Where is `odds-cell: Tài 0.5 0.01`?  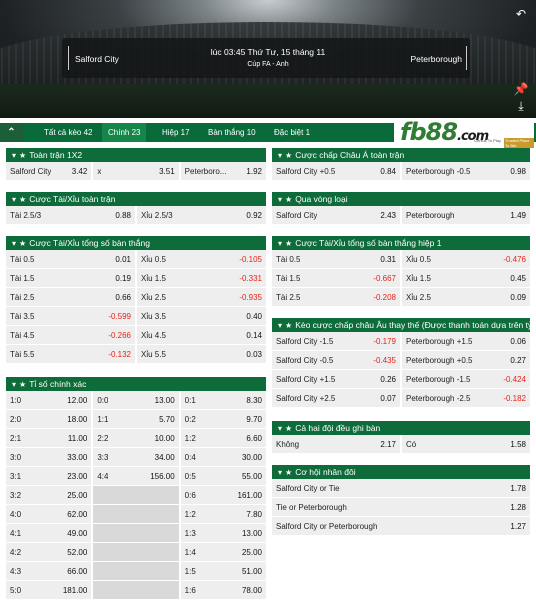
odds-cell: Tài 0.5 0.01 is located at coordinates (71, 259).